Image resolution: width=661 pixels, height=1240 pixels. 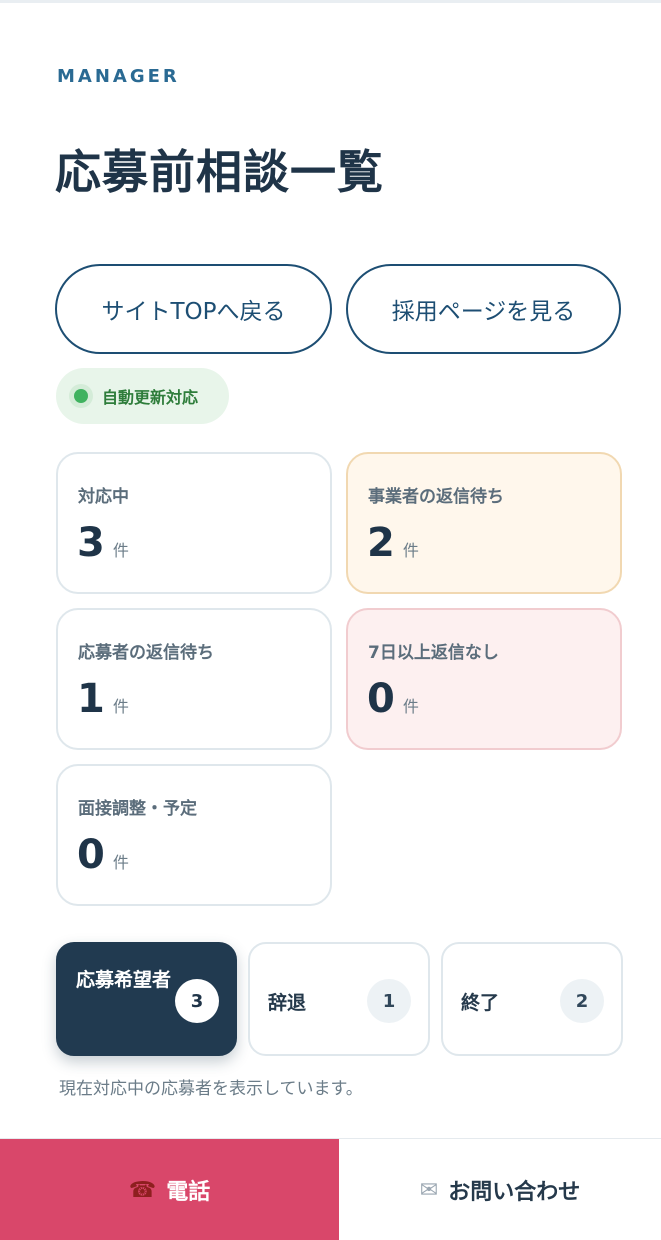 I want to click on stat-label: 事業者の返信待ち, so click(x=436, y=497).